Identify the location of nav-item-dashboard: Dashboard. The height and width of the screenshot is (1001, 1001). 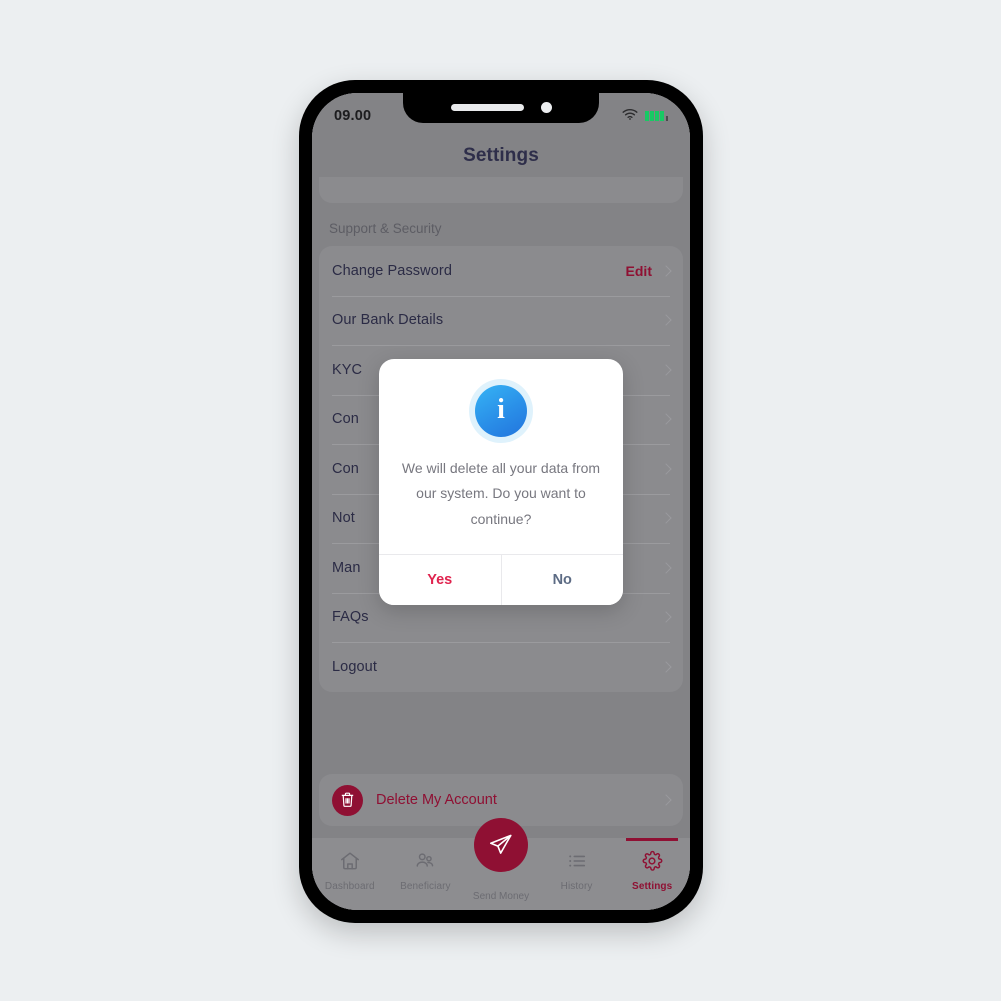
(350, 871).